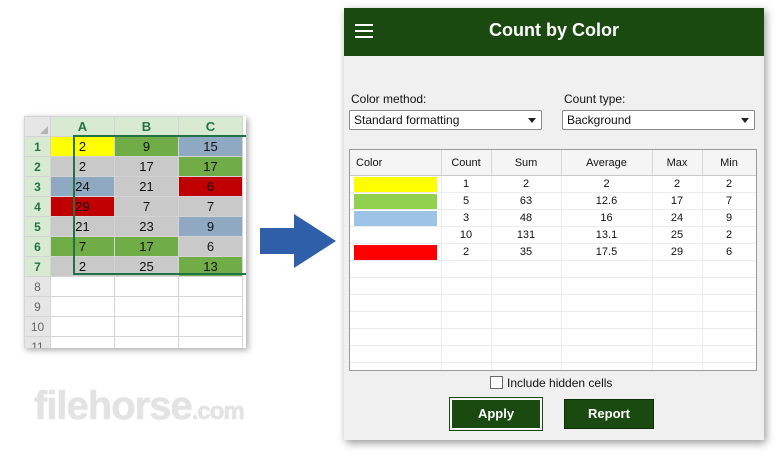  I want to click on max-cell: 24, so click(677, 218).